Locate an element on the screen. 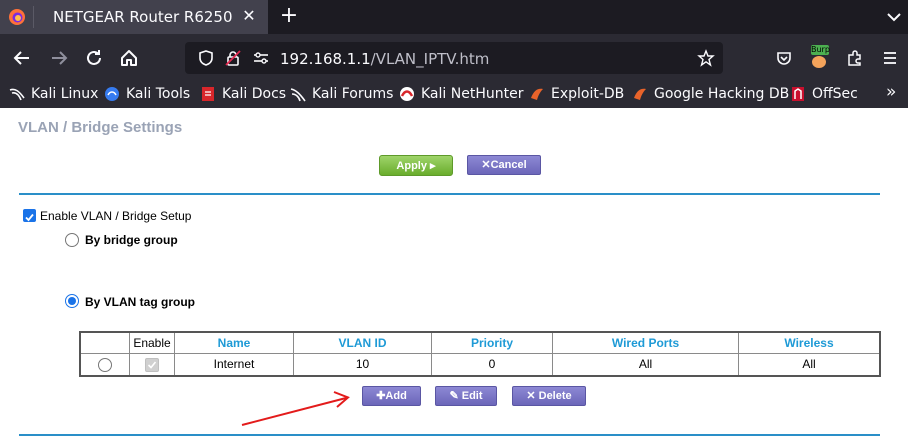  kali-tools-icon is located at coordinates (112, 94).